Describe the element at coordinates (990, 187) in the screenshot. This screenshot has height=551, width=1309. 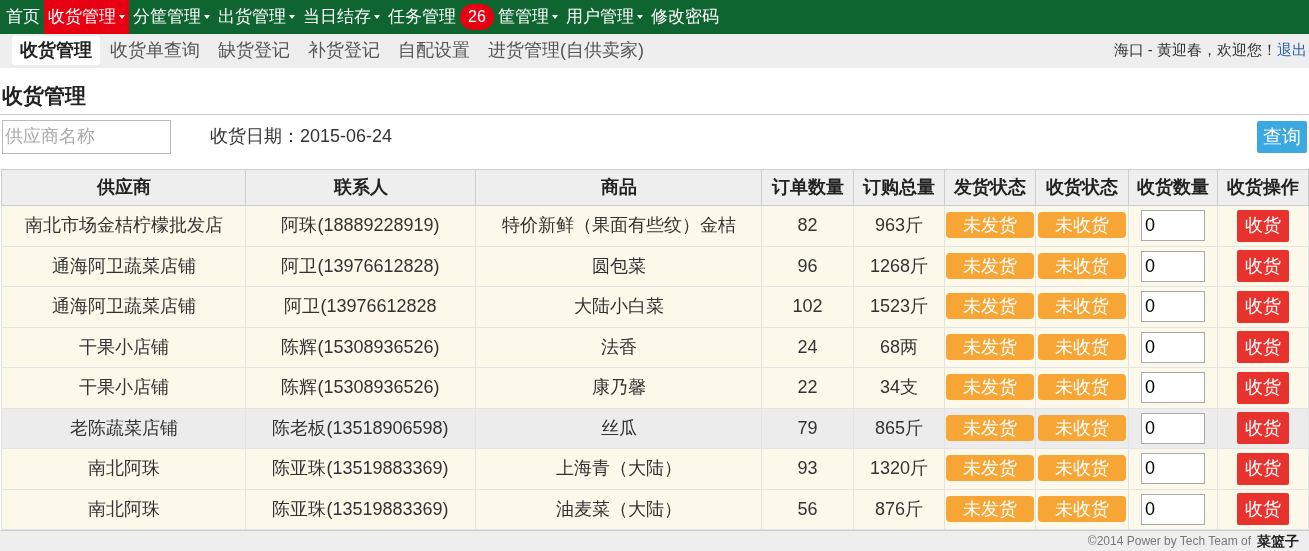
I see `column-header: 发货状态` at that location.